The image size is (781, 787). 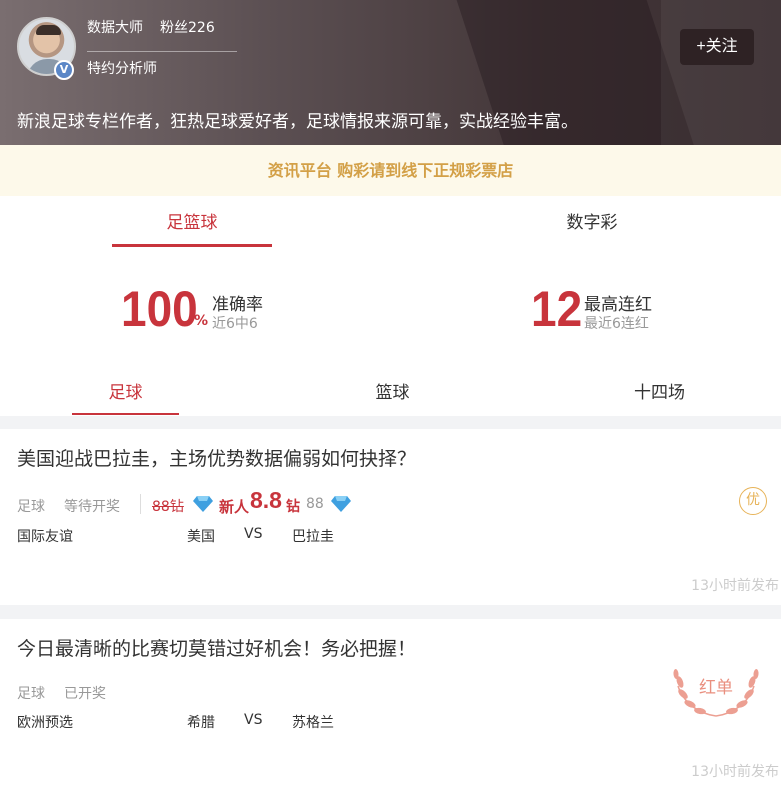 I want to click on fans-count: 粉丝226, so click(x=187, y=28).